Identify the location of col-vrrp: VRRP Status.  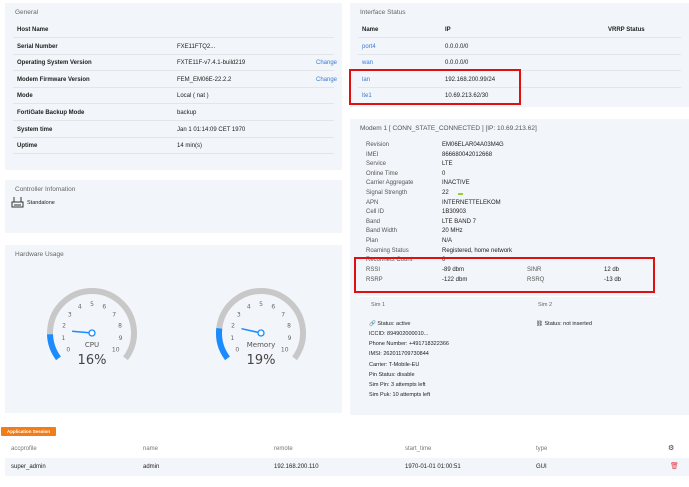
(626, 30).